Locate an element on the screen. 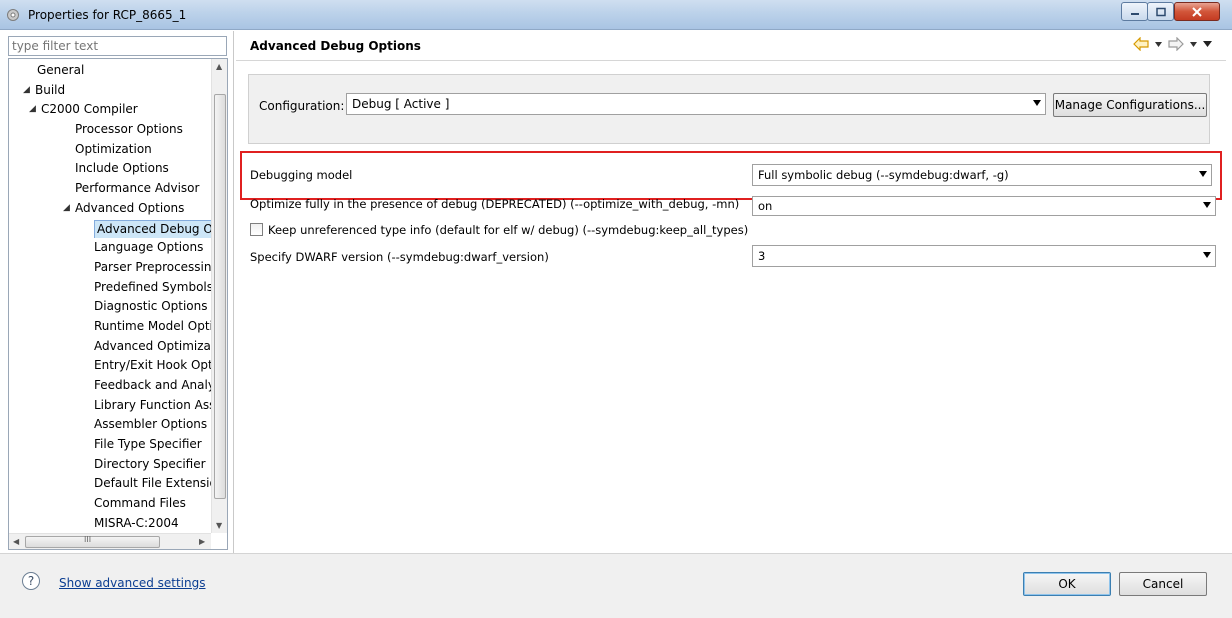 The image size is (1232, 618). back-arrow-icon is located at coordinates (1141, 44).